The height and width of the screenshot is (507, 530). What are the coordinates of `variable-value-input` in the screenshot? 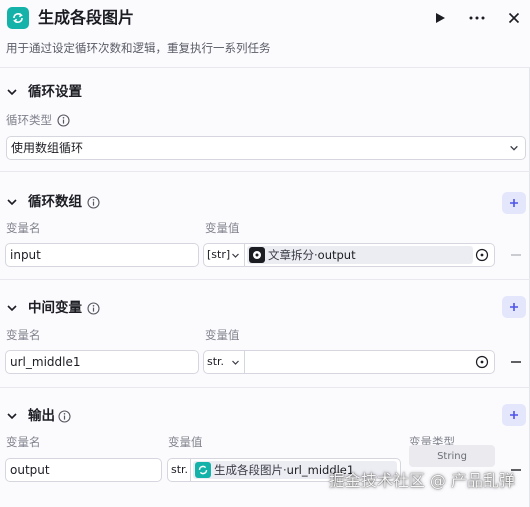 It's located at (370, 362).